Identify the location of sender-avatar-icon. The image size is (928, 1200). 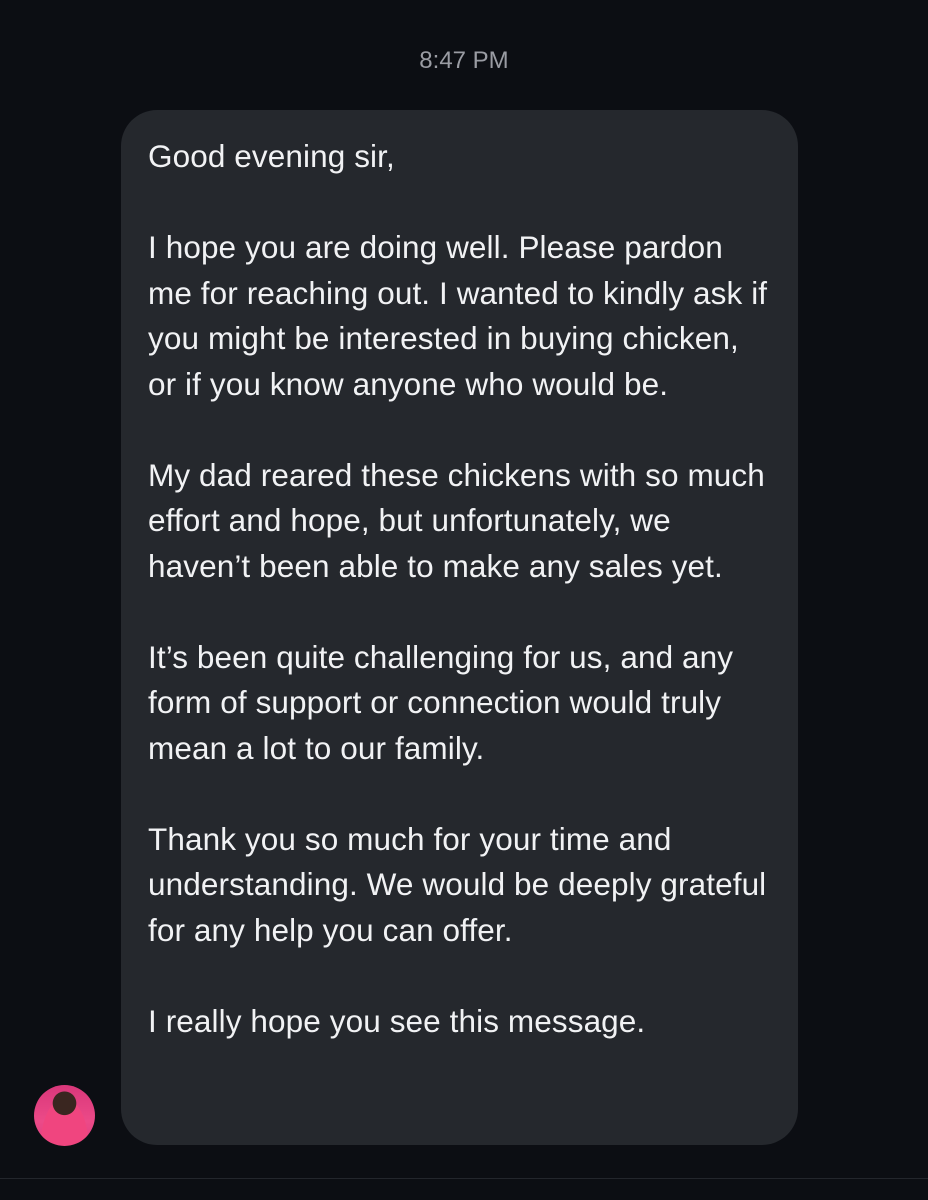
(64, 1115).